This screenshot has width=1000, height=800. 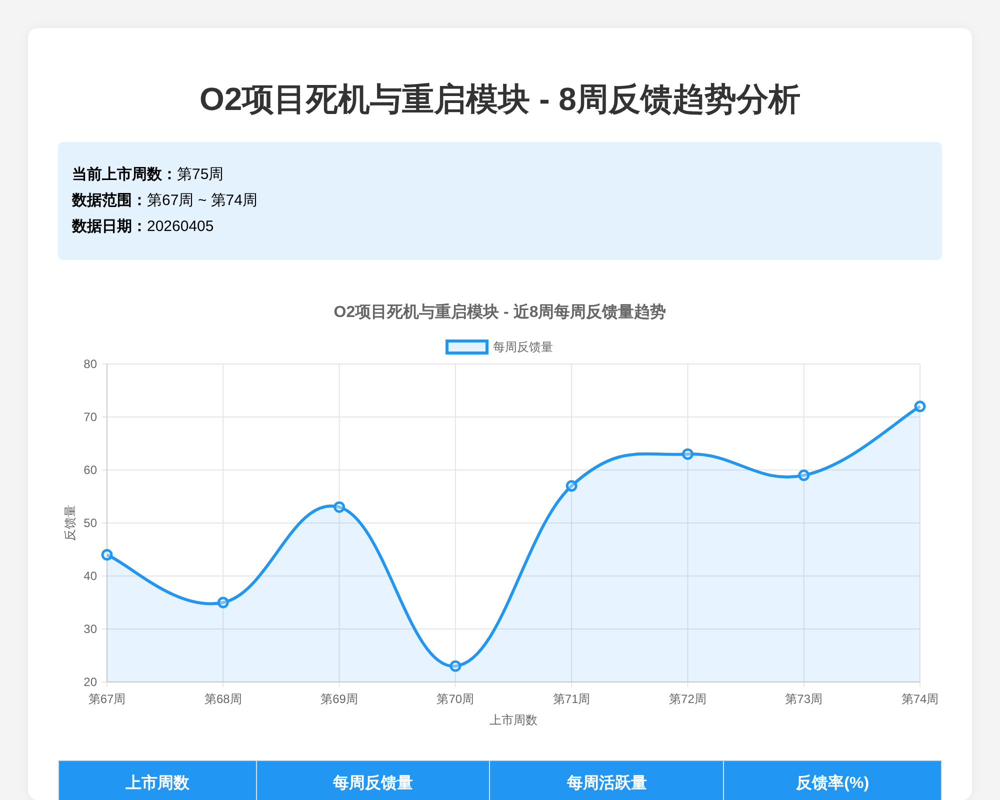 What do you see at coordinates (90, 682) in the screenshot?
I see `y-tick-label: 20` at bounding box center [90, 682].